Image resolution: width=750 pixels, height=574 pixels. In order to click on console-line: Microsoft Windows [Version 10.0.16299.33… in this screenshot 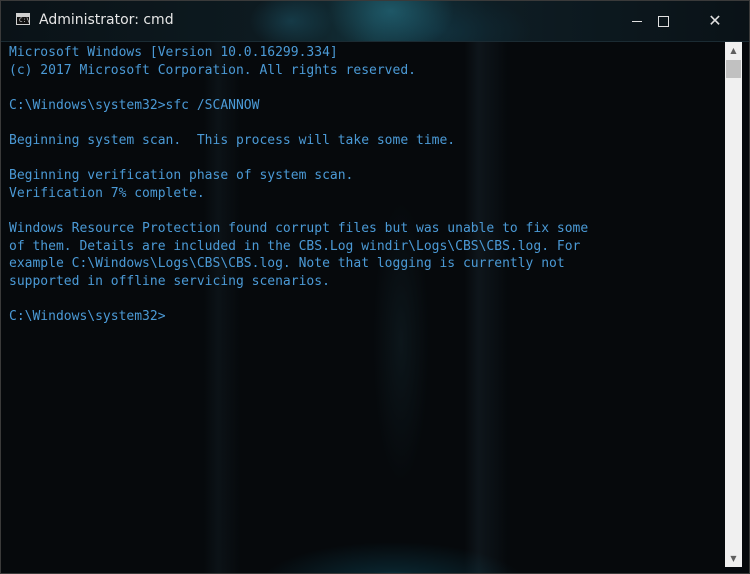, I will do `click(173, 52)`.